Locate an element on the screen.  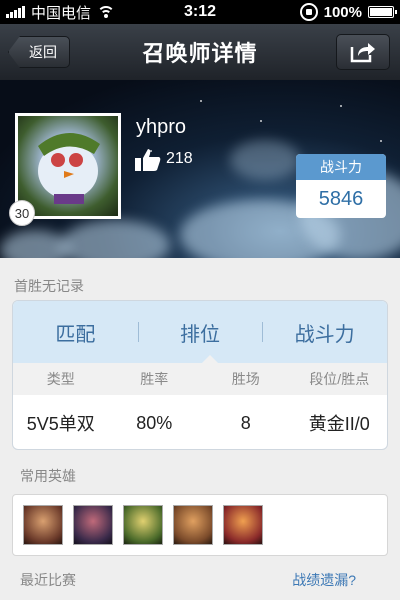
selected-tab-indicator is located at coordinates (210, 359).